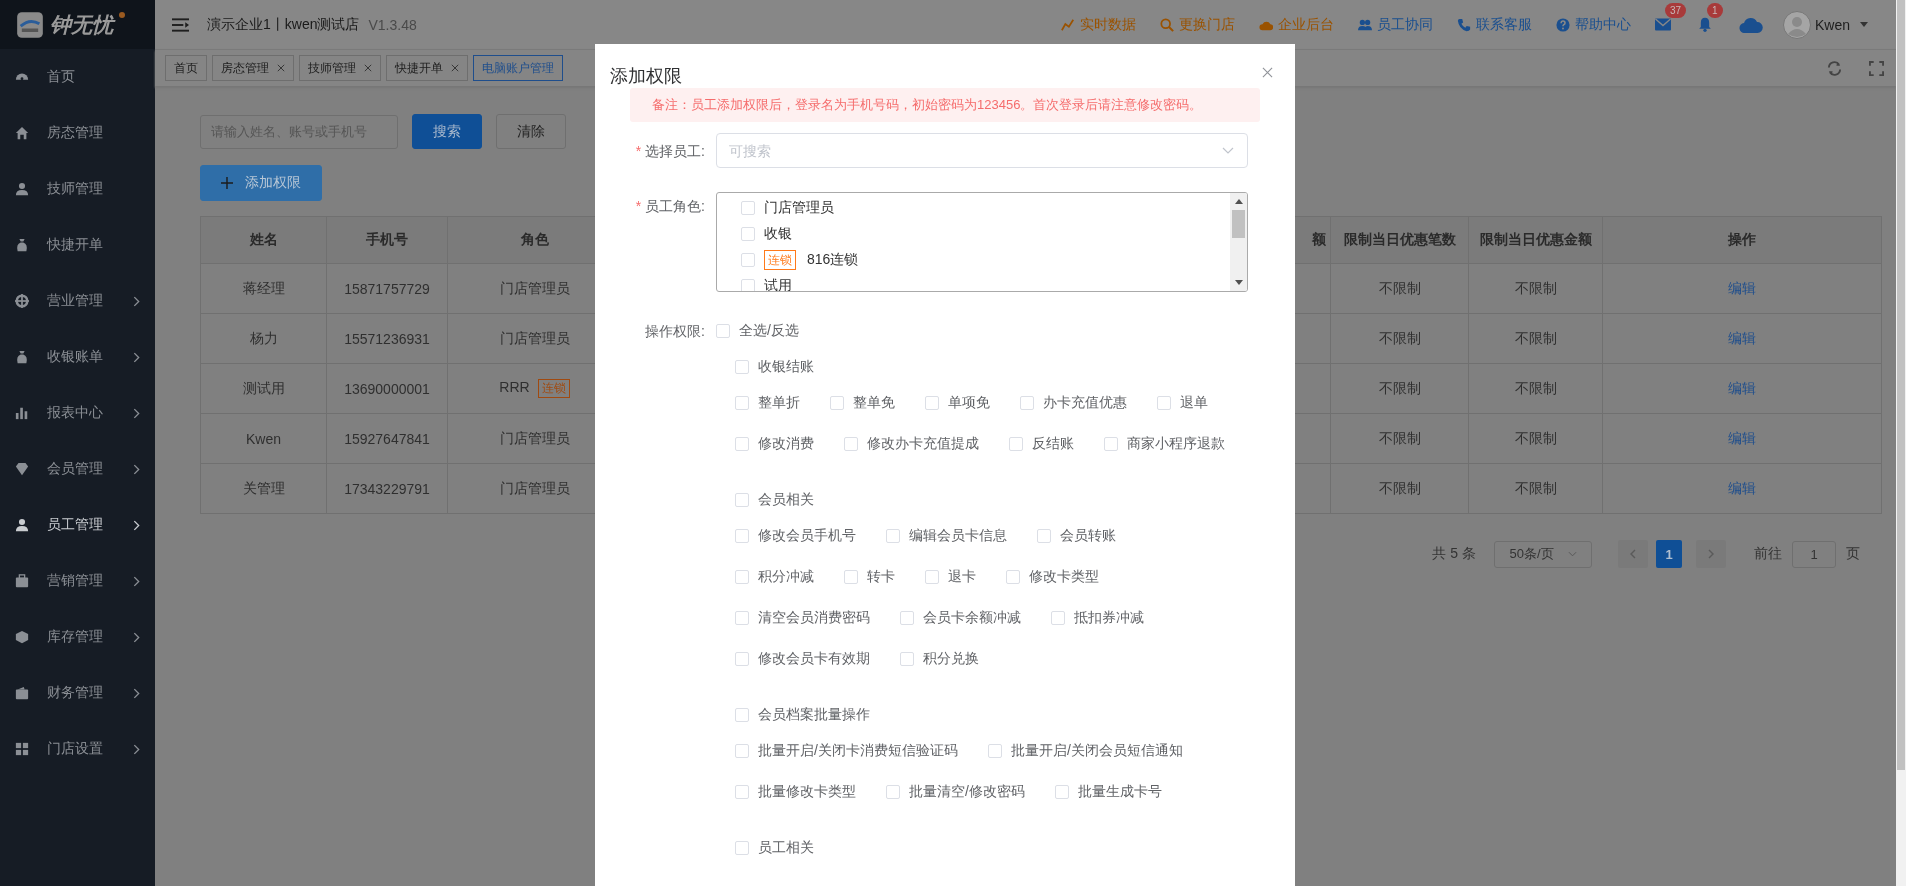 Image resolution: width=1906 pixels, height=886 pixels. What do you see at coordinates (77, 357) in the screenshot?
I see `sidebar-item: 收银账单` at bounding box center [77, 357].